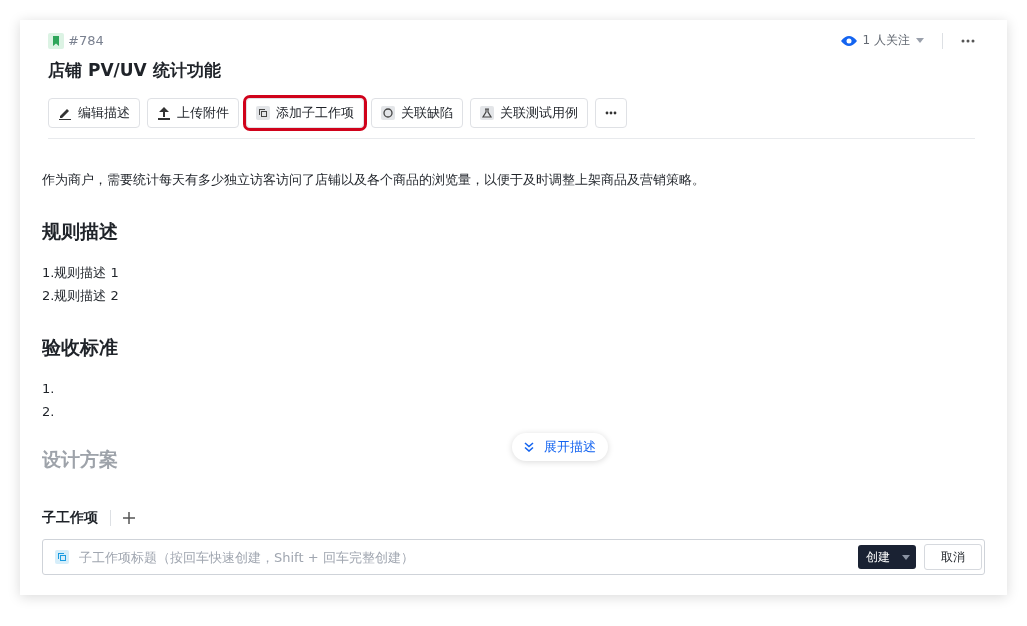  I want to click on pencil-icon, so click(65, 113).